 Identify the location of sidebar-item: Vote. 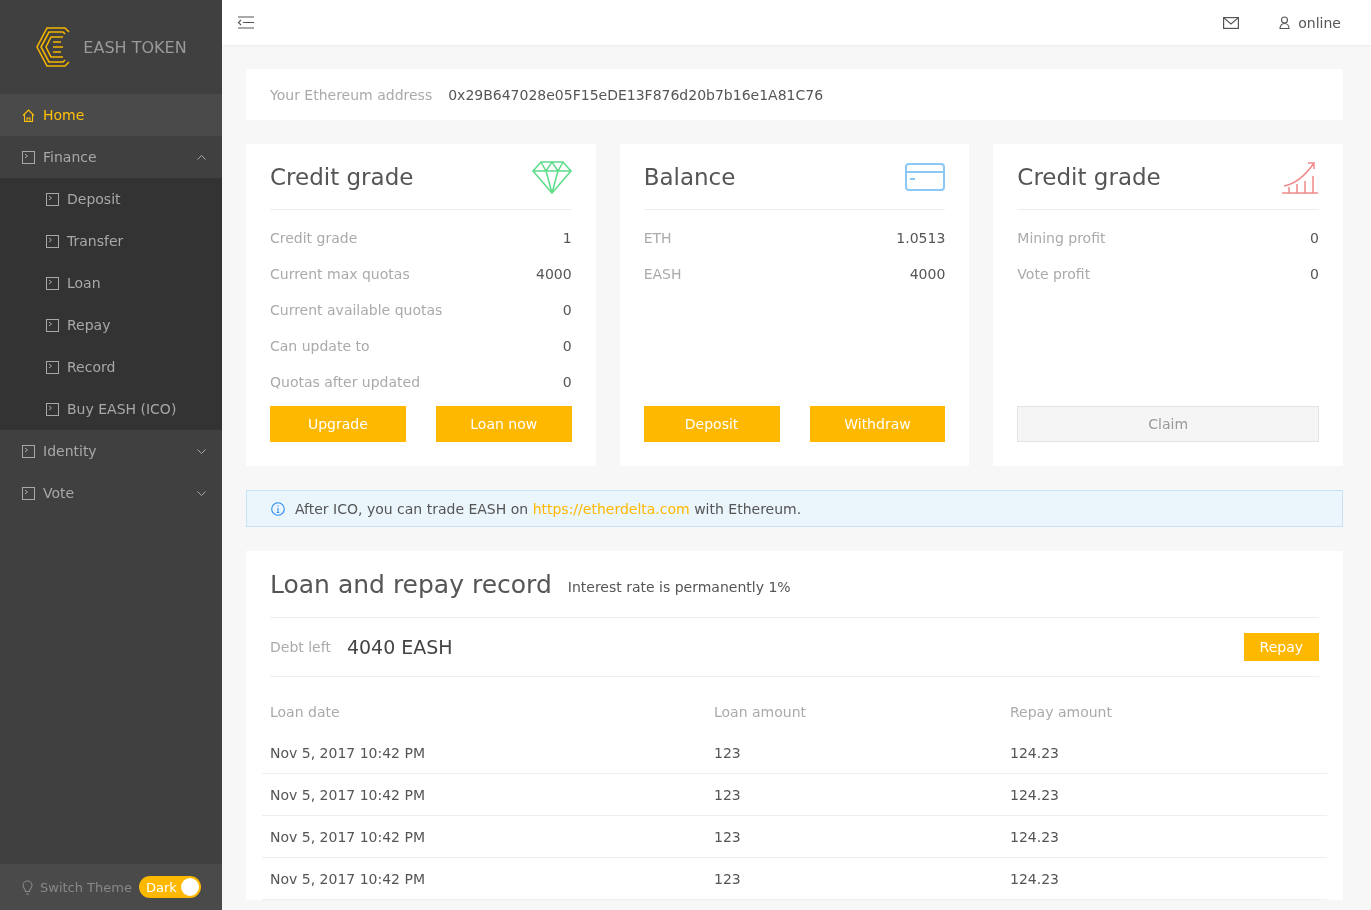
(111, 493).